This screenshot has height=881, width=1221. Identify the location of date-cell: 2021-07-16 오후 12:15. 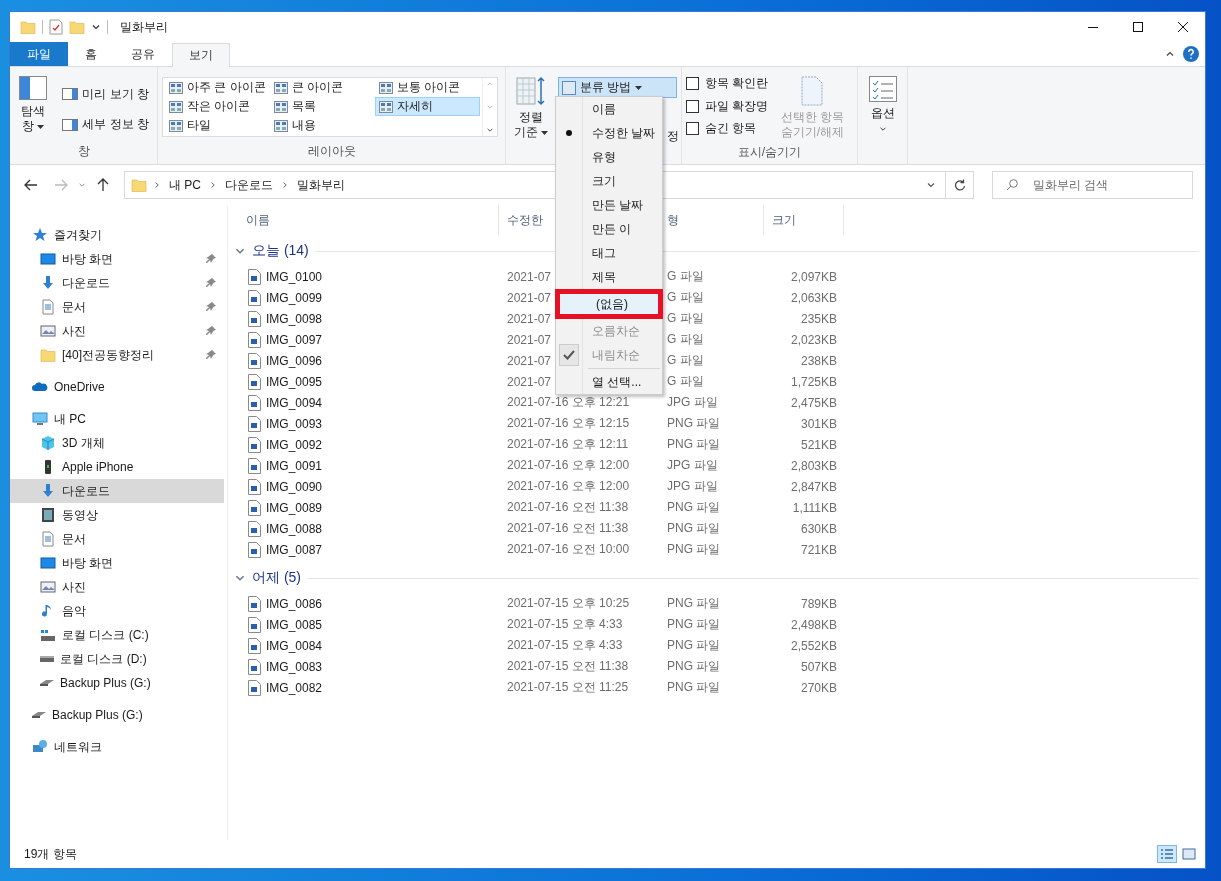
(568, 423).